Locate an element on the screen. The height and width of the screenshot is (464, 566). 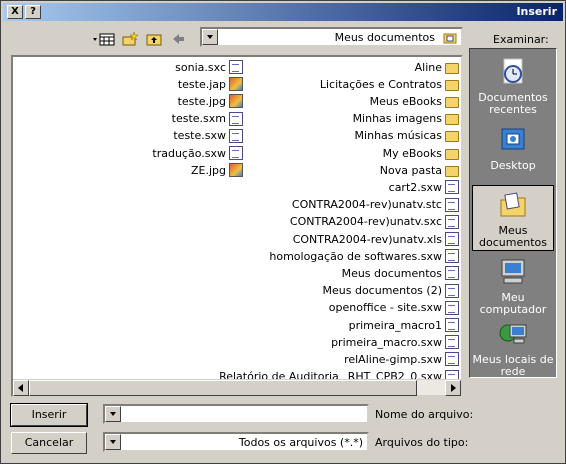
title-bar: Inserir X ? is located at coordinates (283, 12).